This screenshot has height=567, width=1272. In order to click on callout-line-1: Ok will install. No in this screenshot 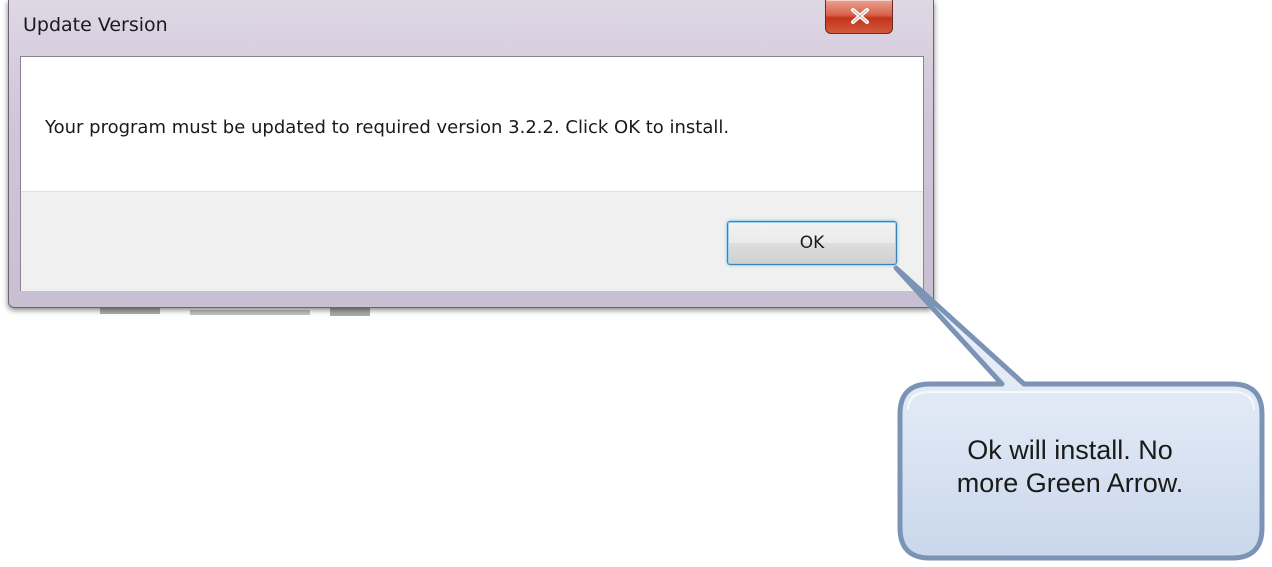, I will do `click(1070, 450)`.